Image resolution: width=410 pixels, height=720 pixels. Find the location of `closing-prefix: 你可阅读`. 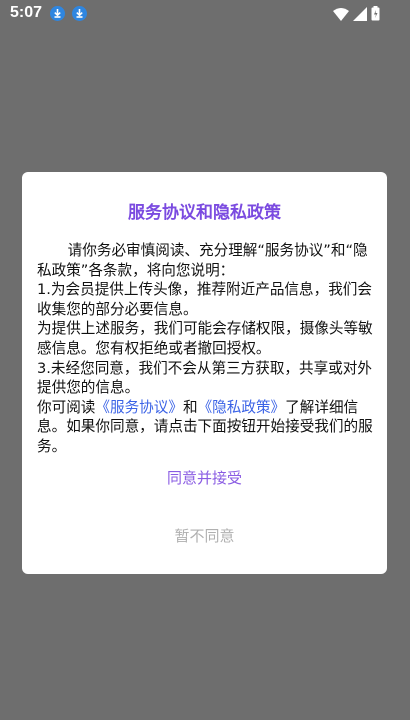

closing-prefix: 你可阅读 is located at coordinates (66, 407).